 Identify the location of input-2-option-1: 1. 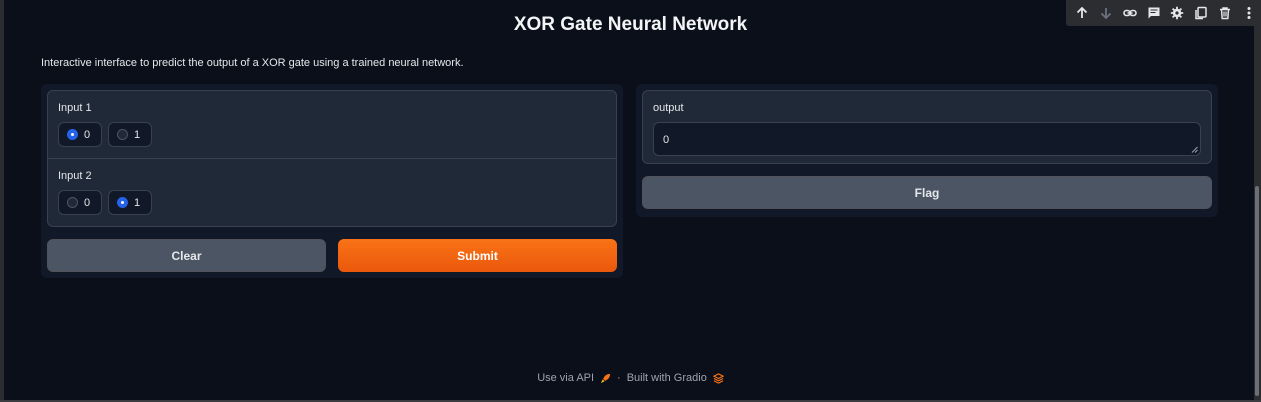
(130, 202).